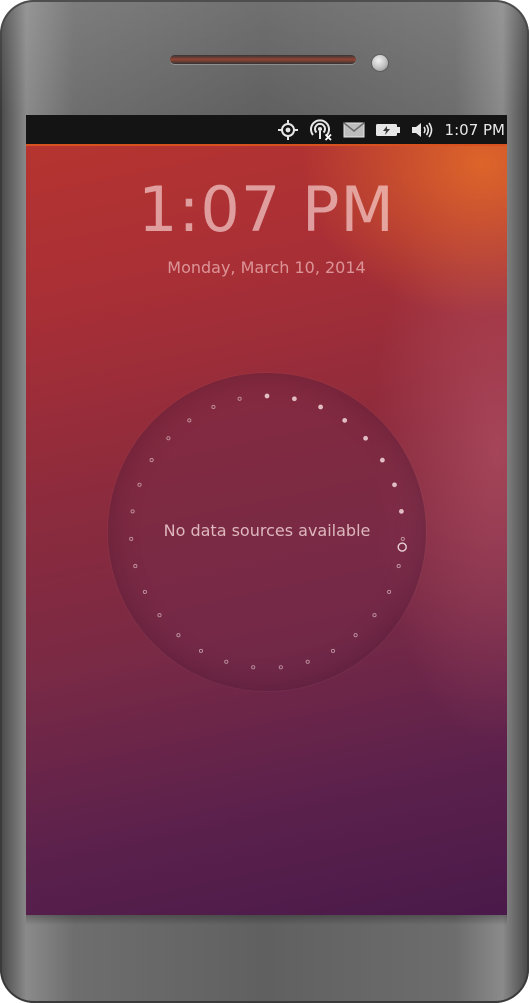 Image resolution: width=529 pixels, height=1003 pixels. Describe the element at coordinates (388, 130) in the screenshot. I see `battery-icon` at that location.